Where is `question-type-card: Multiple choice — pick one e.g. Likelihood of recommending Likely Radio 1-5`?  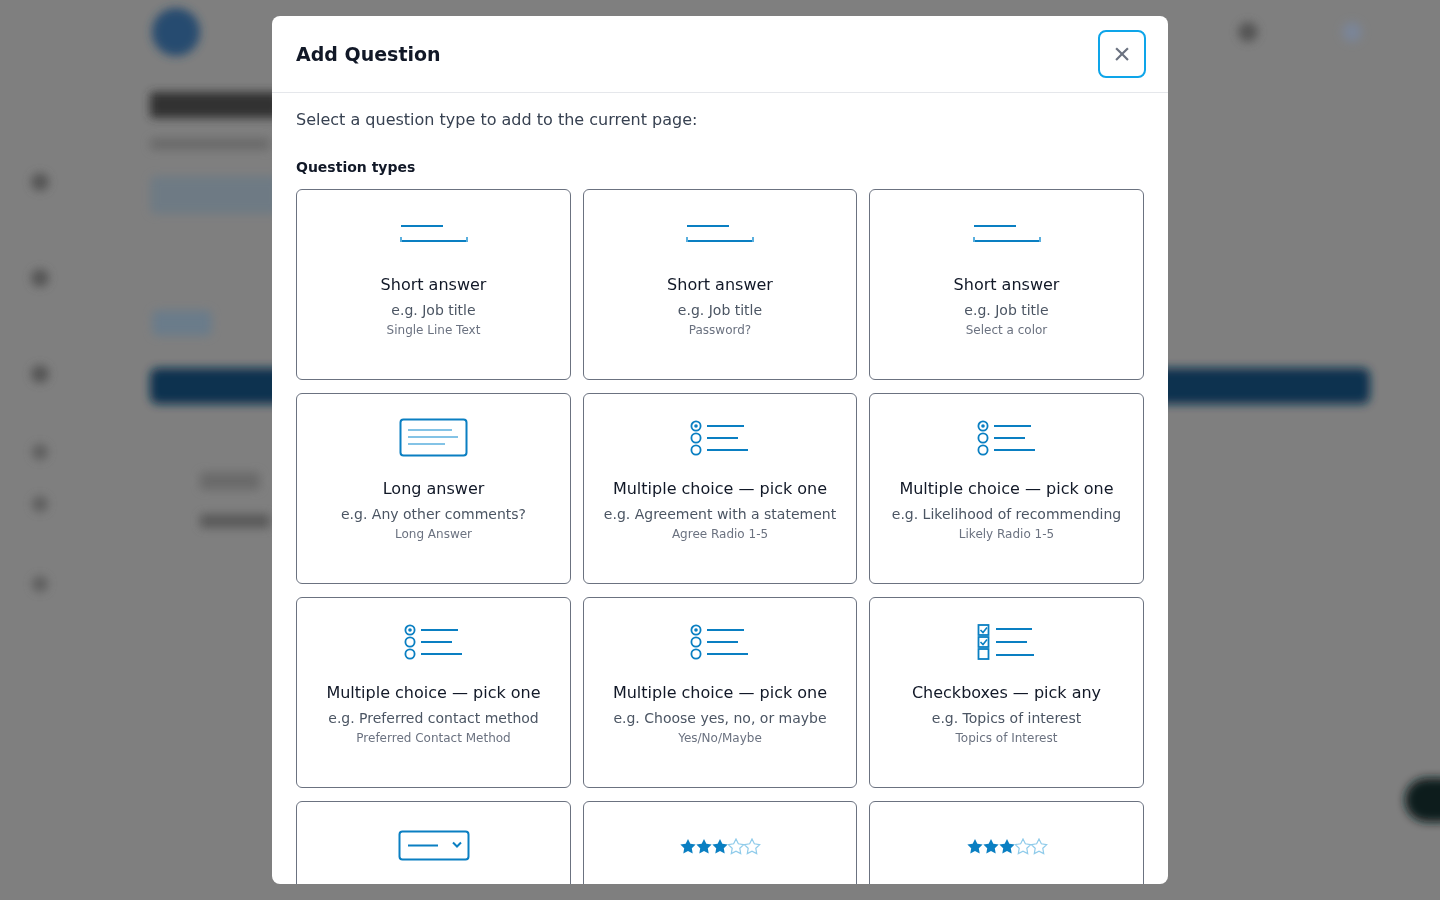 question-type-card: Multiple choice — pick one e.g. Likelihood of recommending Likely Radio 1-5 is located at coordinates (1006, 488).